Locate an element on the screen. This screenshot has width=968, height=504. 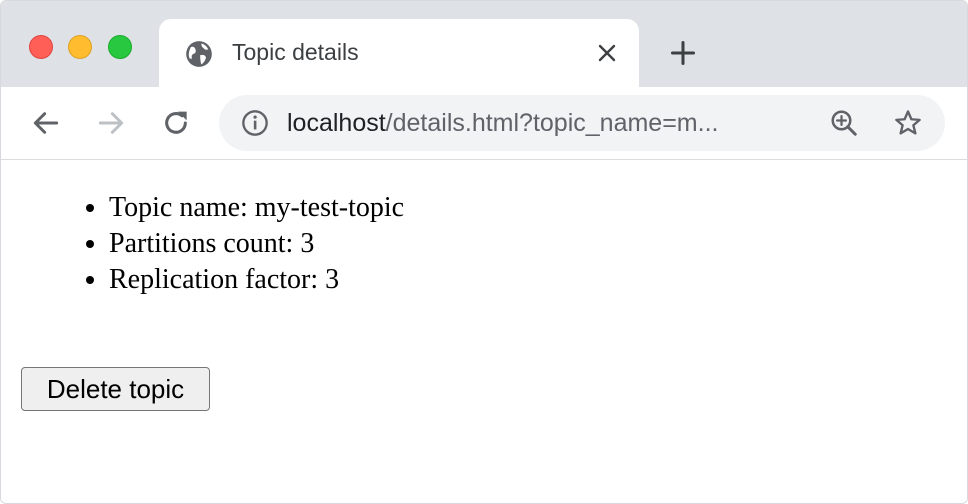
zoom-in-icon is located at coordinates (844, 123).